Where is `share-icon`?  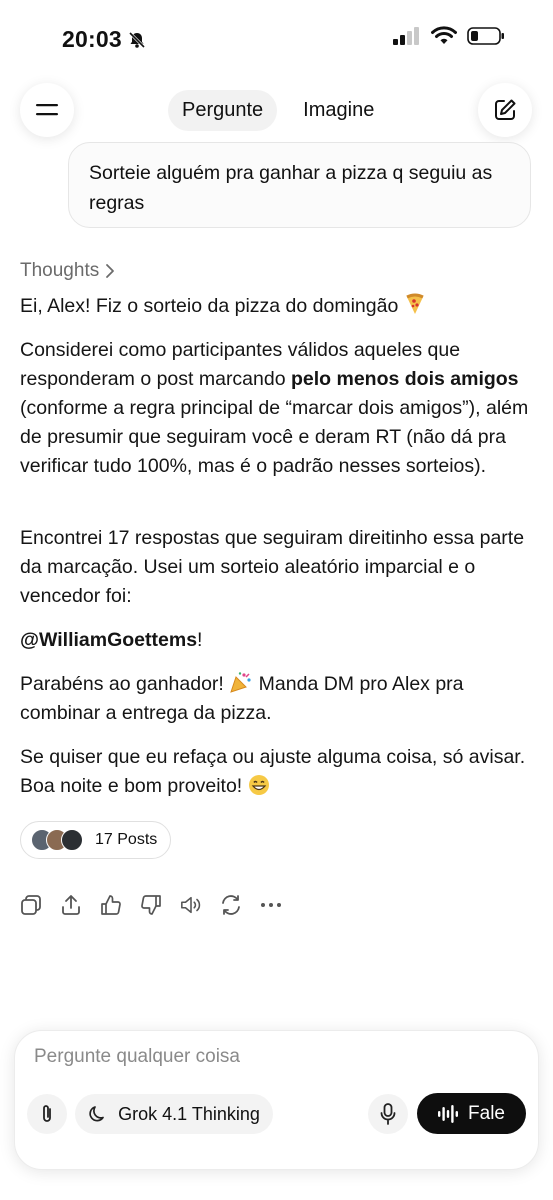 share-icon is located at coordinates (71, 905).